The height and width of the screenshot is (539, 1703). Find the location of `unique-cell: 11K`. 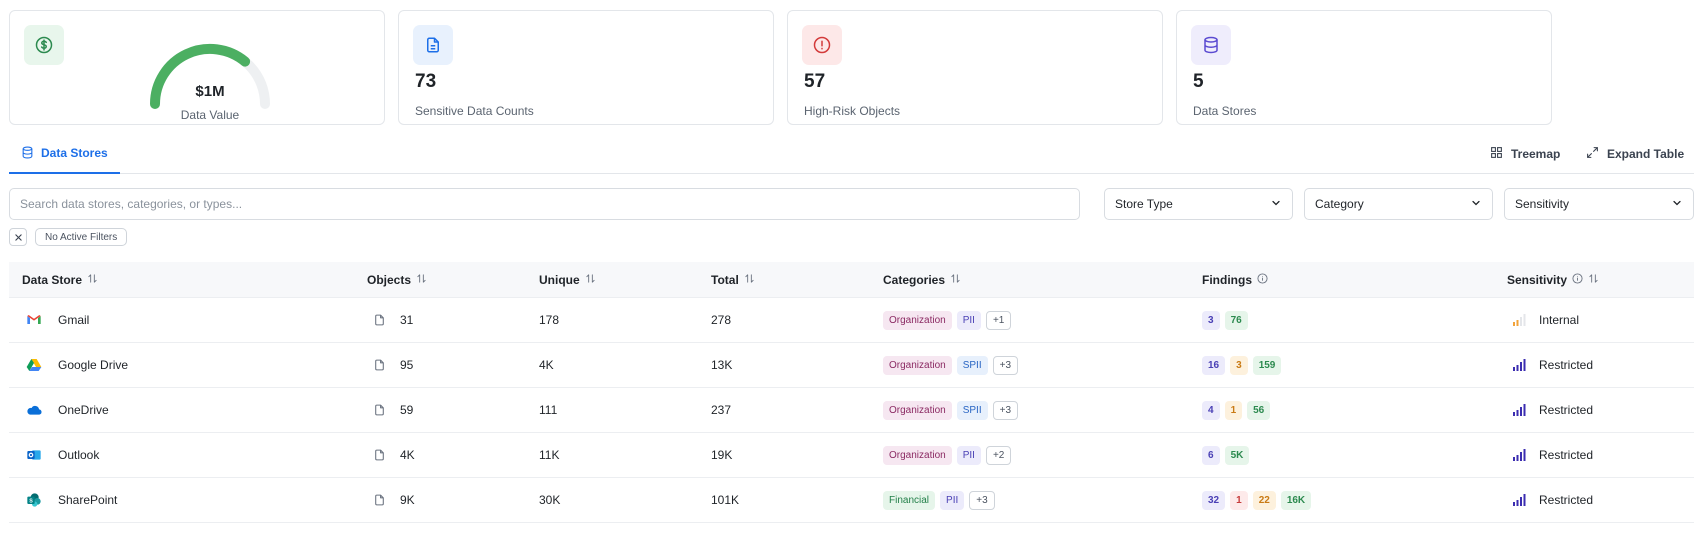

unique-cell: 11K is located at coordinates (549, 455).